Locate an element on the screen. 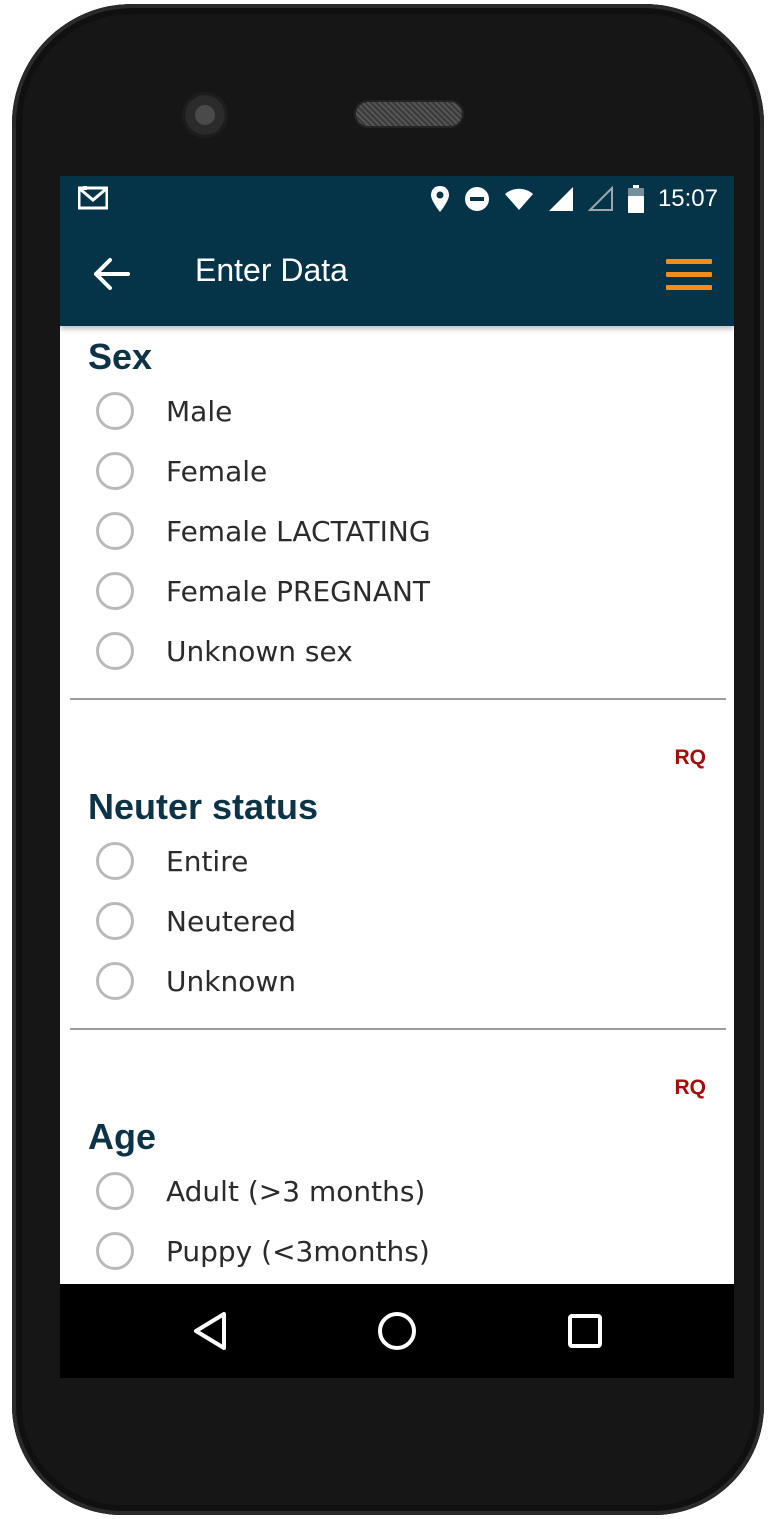 The height and width of the screenshot is (1519, 772). signal-icon is located at coordinates (560, 199).